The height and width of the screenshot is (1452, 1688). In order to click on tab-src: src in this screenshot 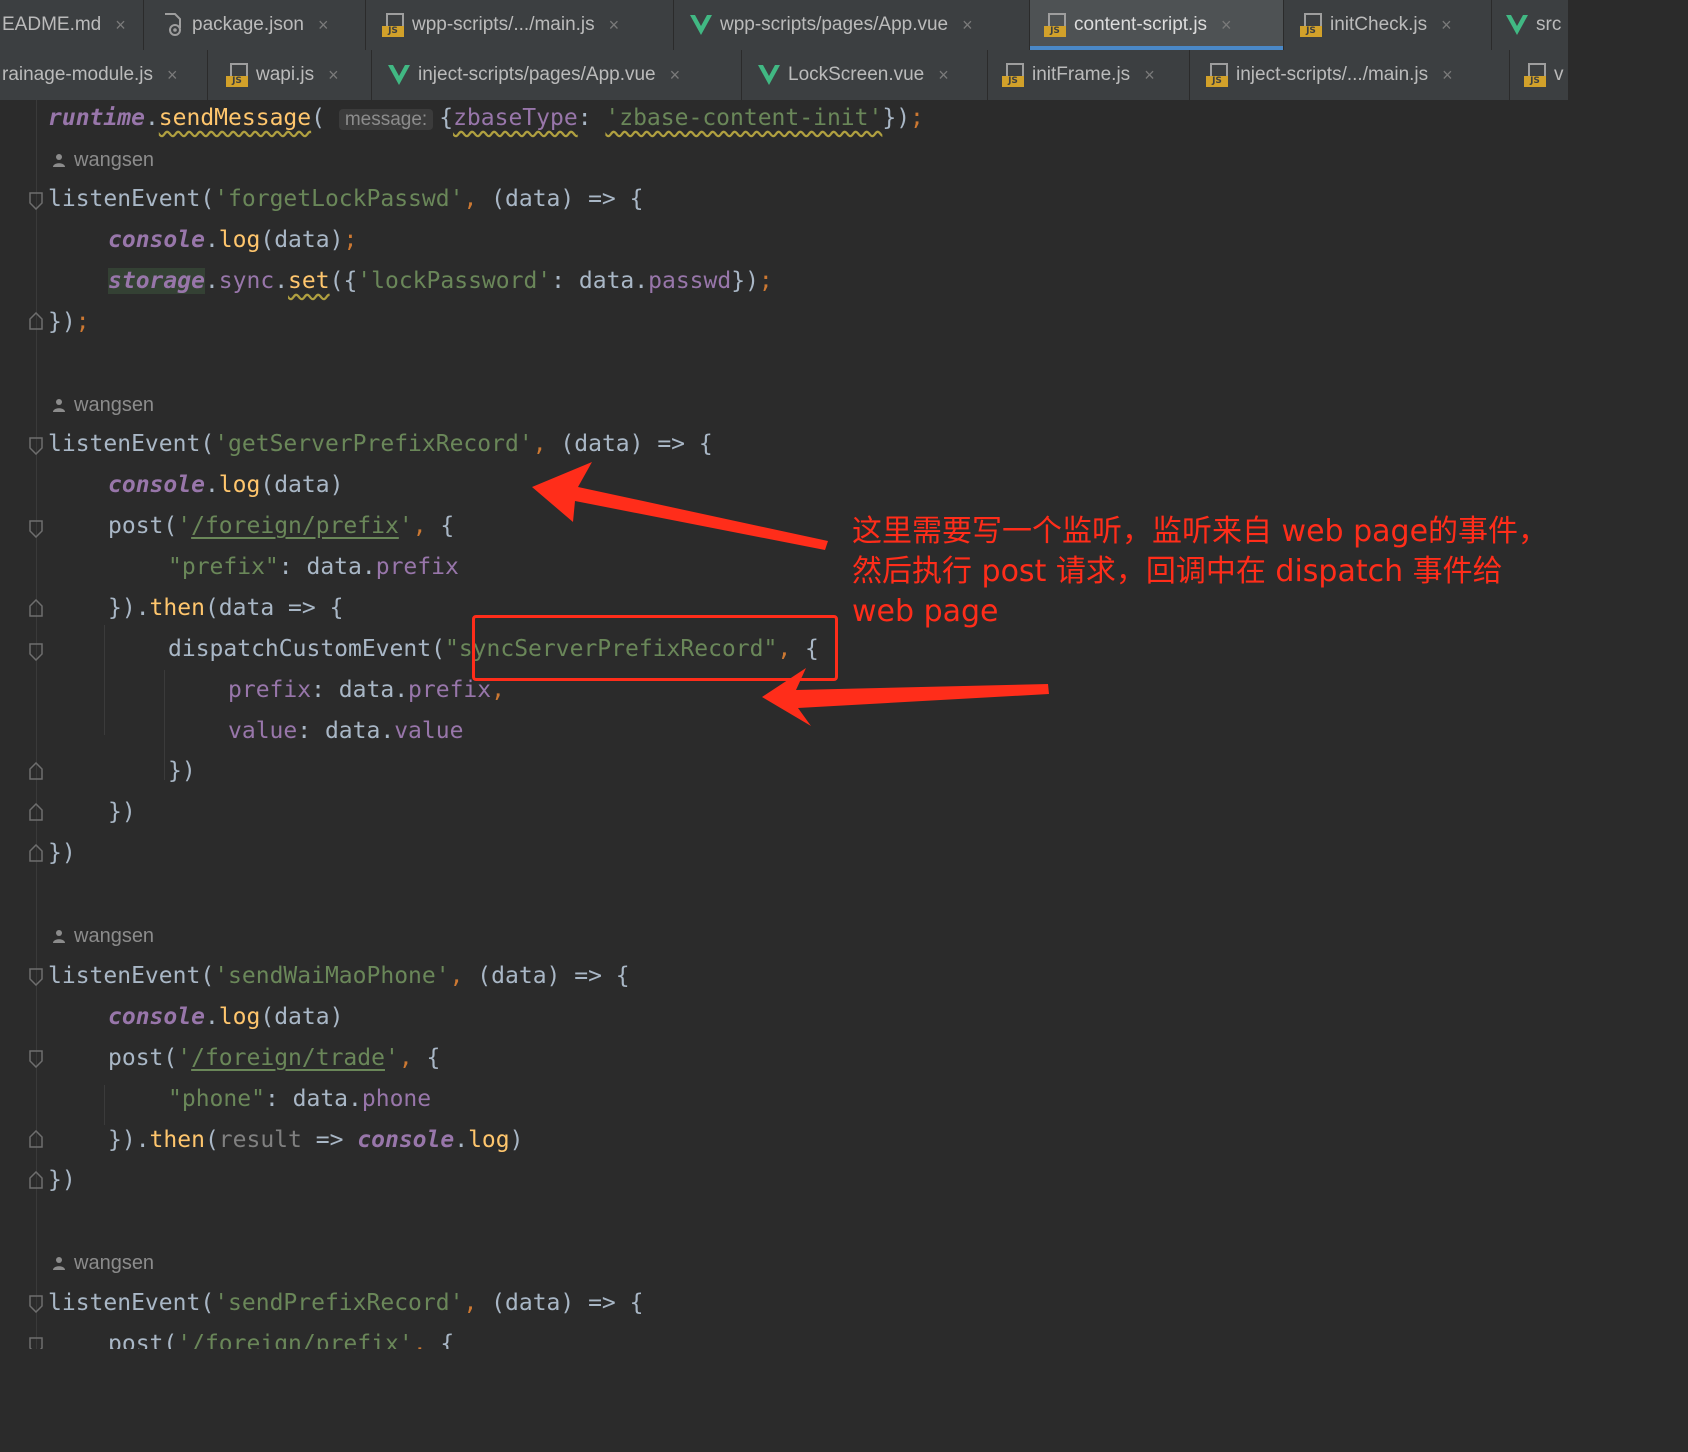, I will do `click(1530, 25)`.